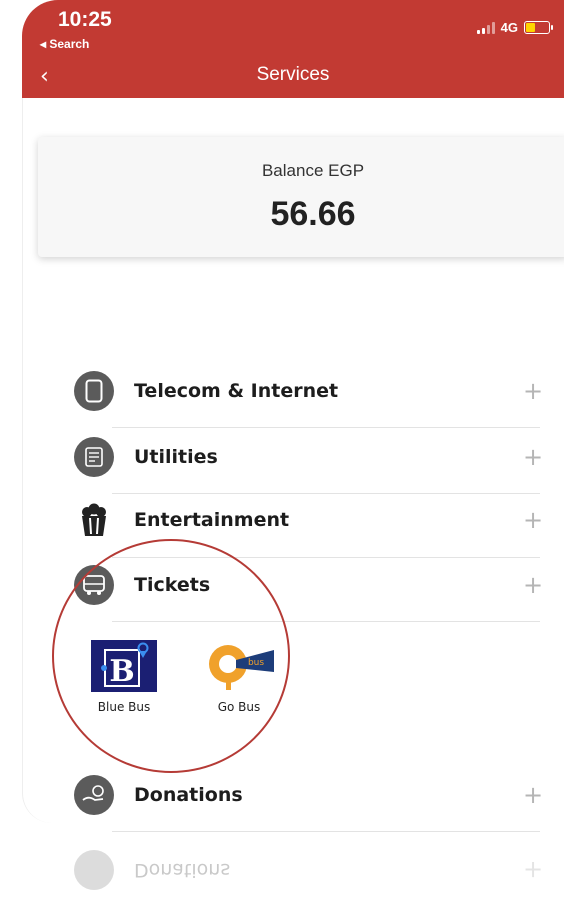 The height and width of the screenshot is (901, 564). I want to click on blue-bus-logo: B, so click(124, 666).